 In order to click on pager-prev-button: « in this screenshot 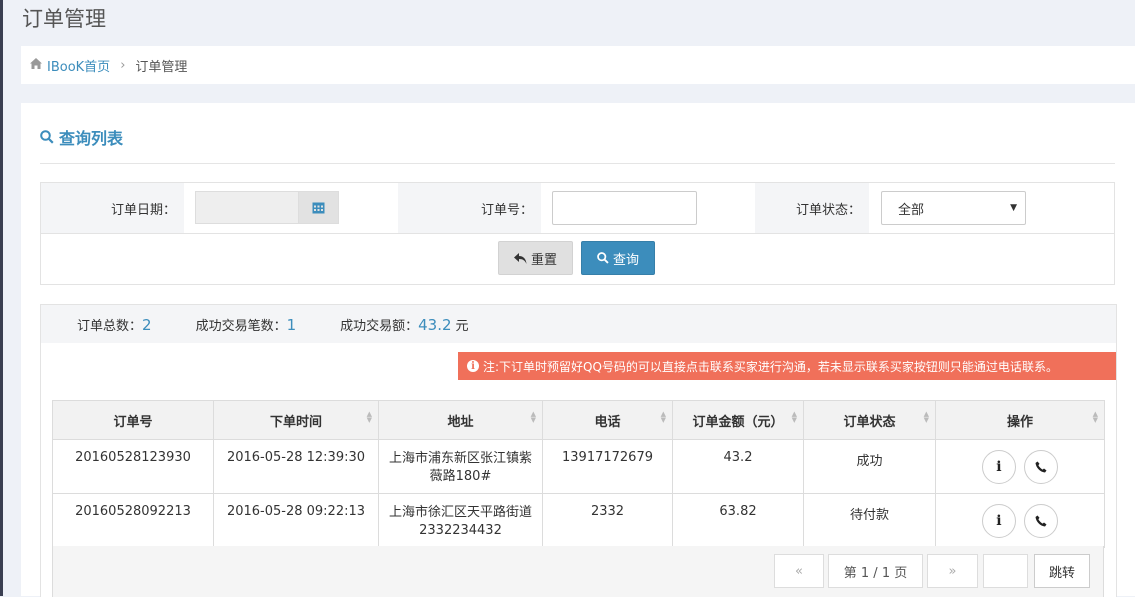, I will do `click(799, 571)`.